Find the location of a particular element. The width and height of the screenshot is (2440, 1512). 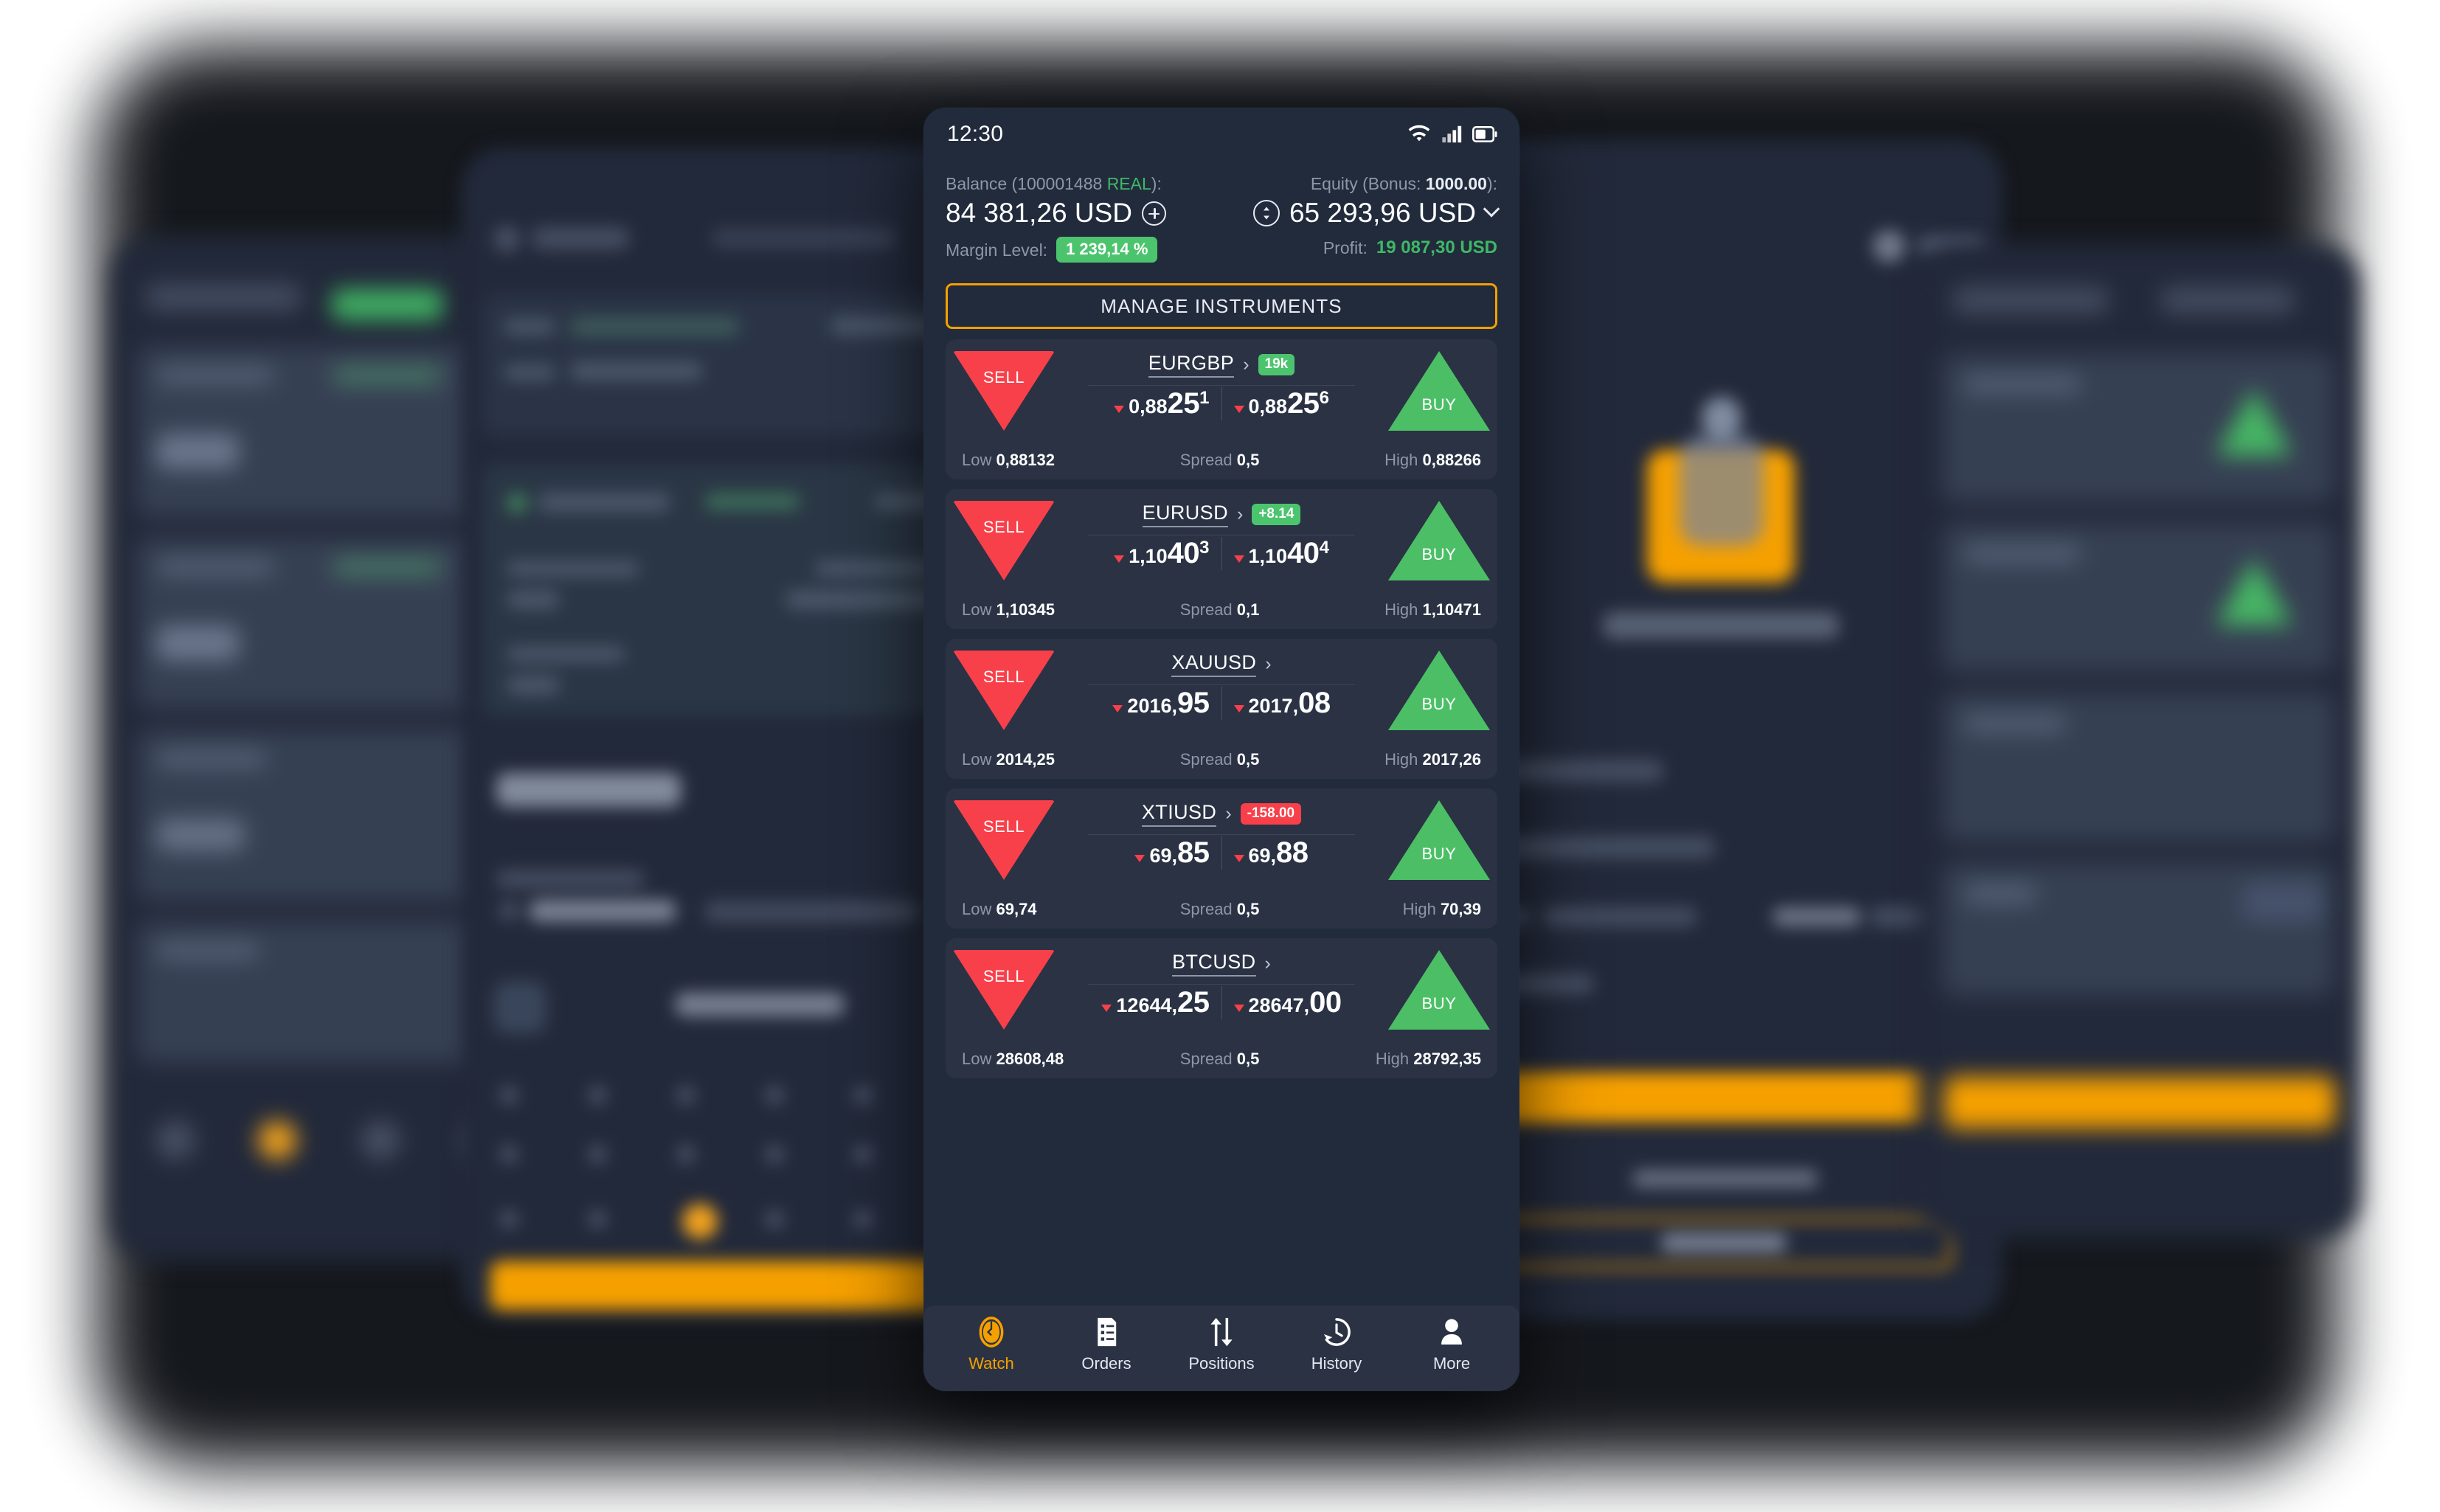

buy-price-main: 00 is located at coordinates (1325, 1002).